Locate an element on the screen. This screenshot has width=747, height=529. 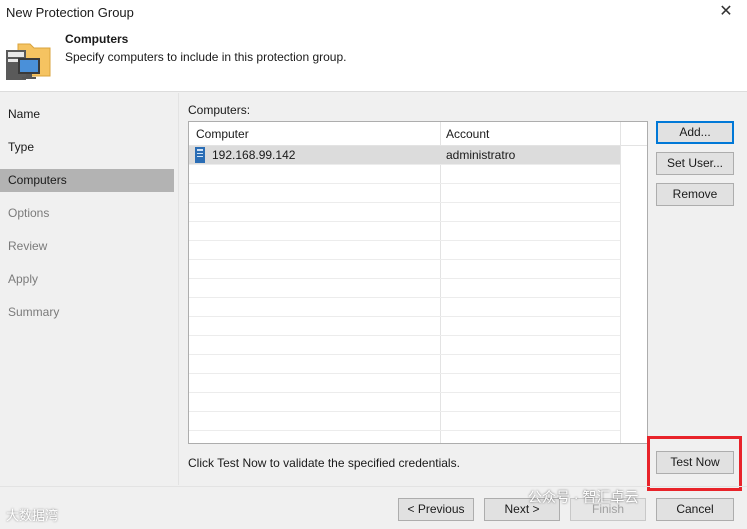
cell-computer: 192.168.99.142 is located at coordinates (254, 155).